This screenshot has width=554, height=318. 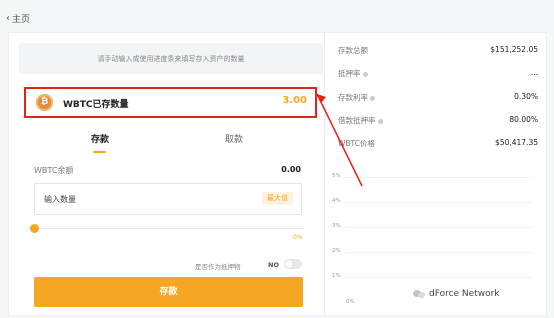 I want to click on stat-label: 存款总额, so click(x=353, y=50).